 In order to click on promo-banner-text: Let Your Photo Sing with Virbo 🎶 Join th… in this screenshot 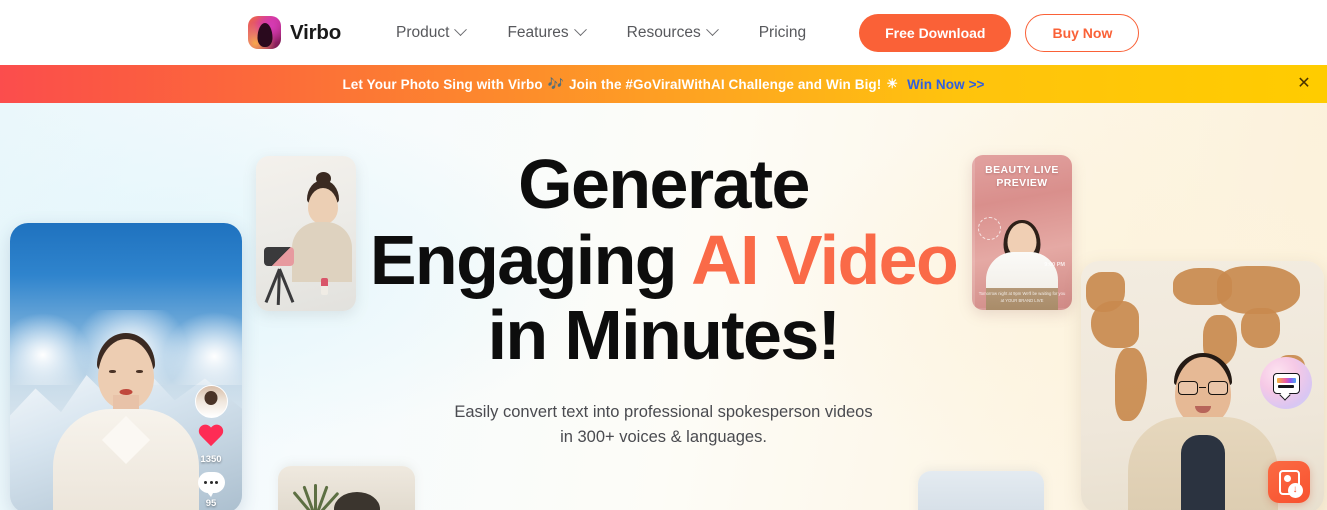, I will do `click(663, 84)`.